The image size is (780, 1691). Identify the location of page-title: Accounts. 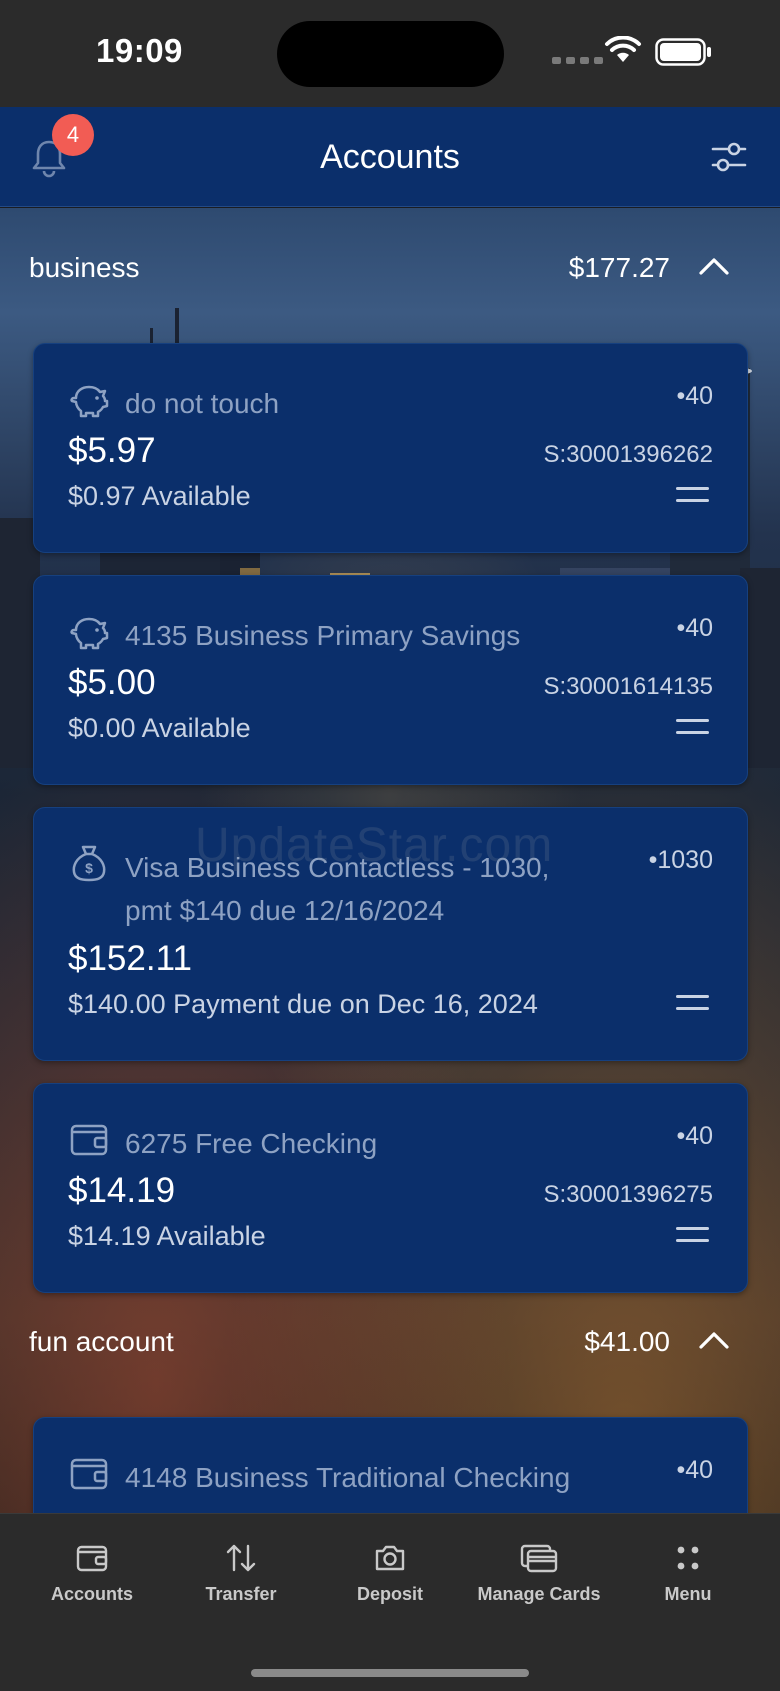
(390, 157).